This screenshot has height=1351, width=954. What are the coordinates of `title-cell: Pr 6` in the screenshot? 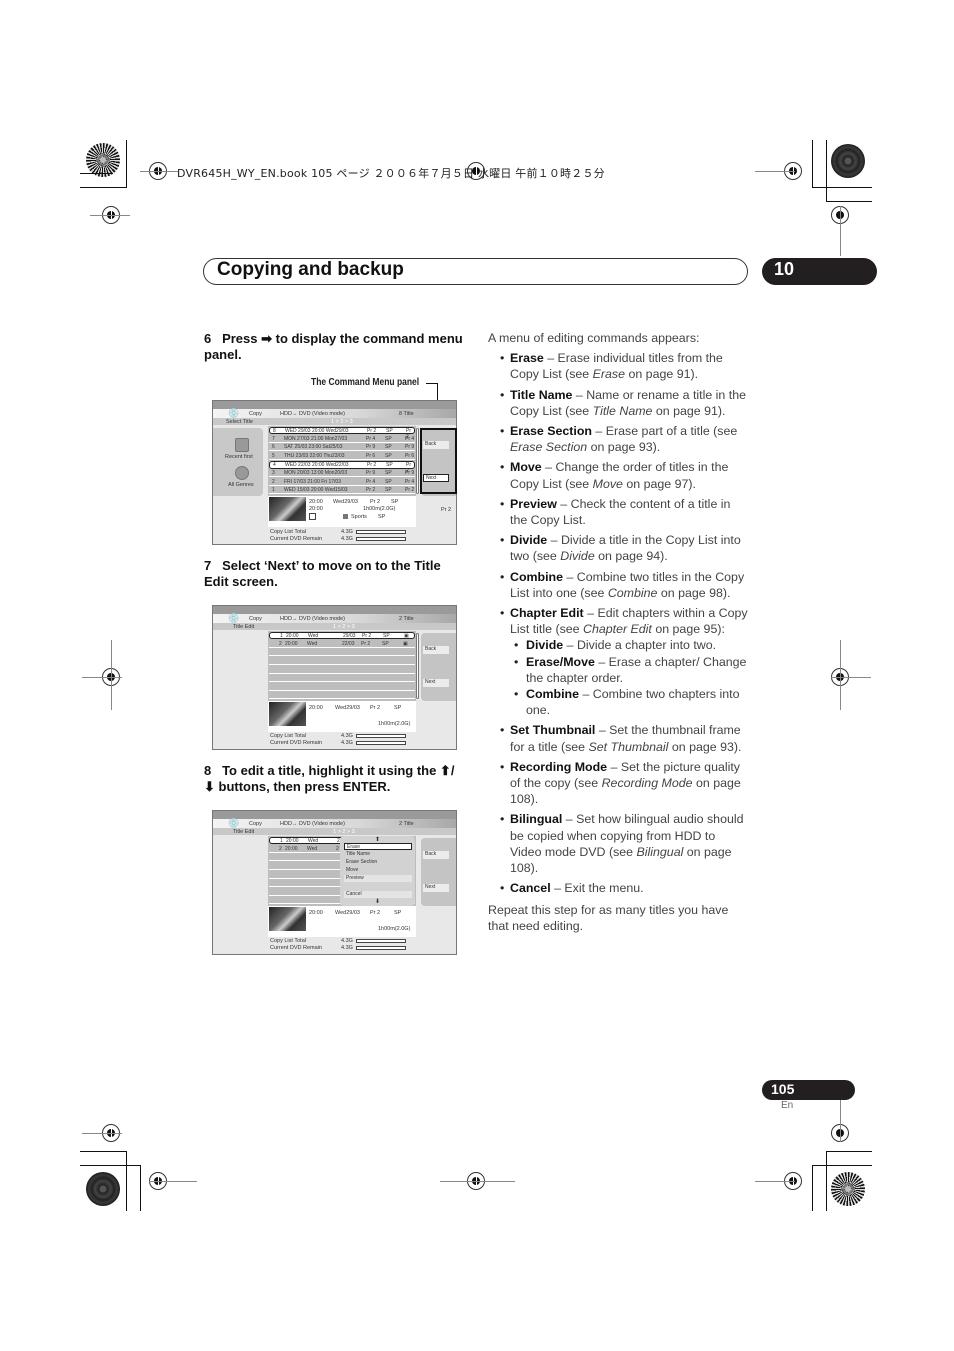 It's located at (371, 455).